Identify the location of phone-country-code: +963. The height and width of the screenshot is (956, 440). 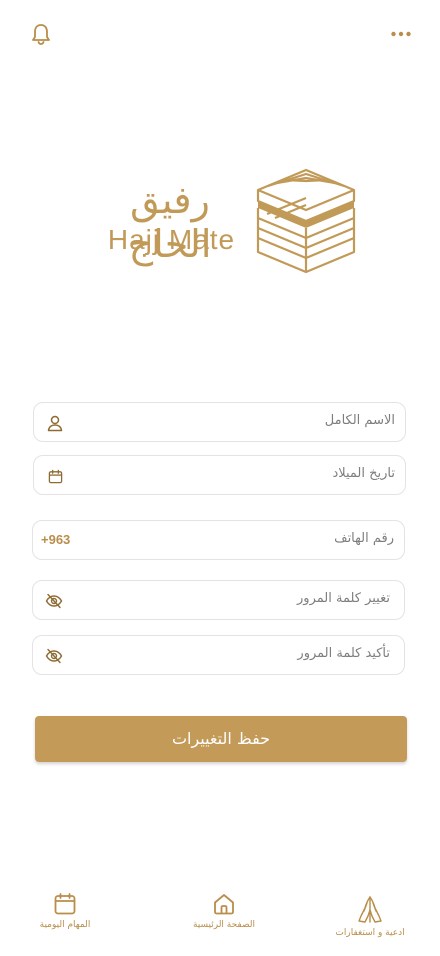
(55, 539).